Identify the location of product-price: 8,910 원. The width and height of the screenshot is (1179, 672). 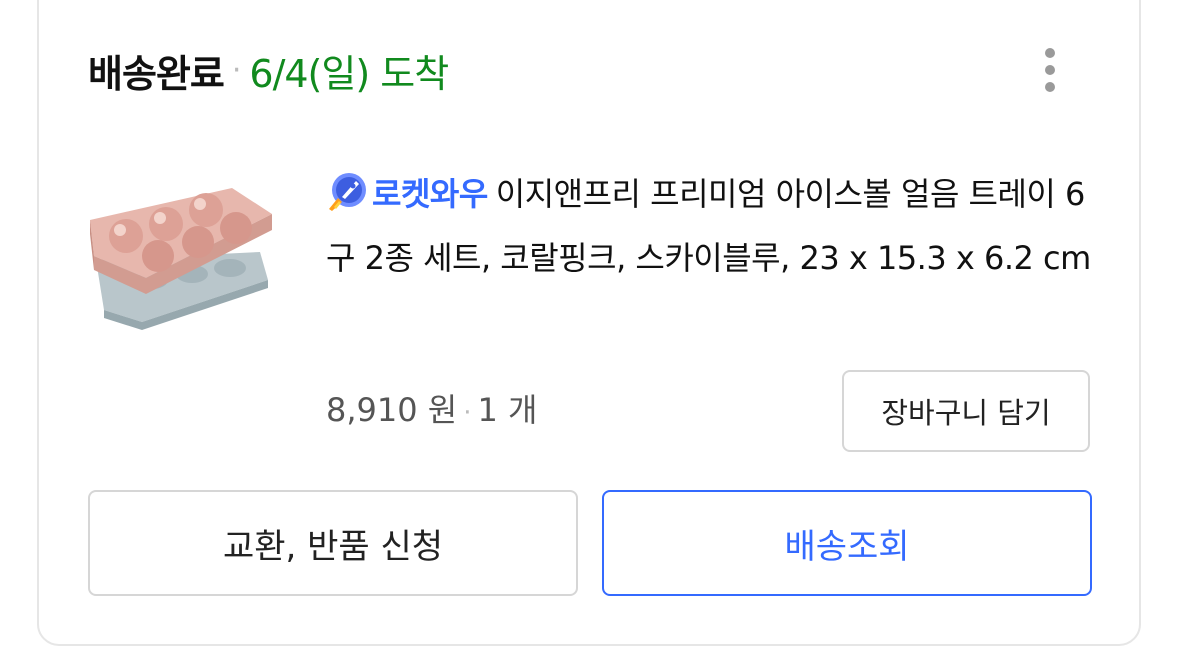
(392, 410).